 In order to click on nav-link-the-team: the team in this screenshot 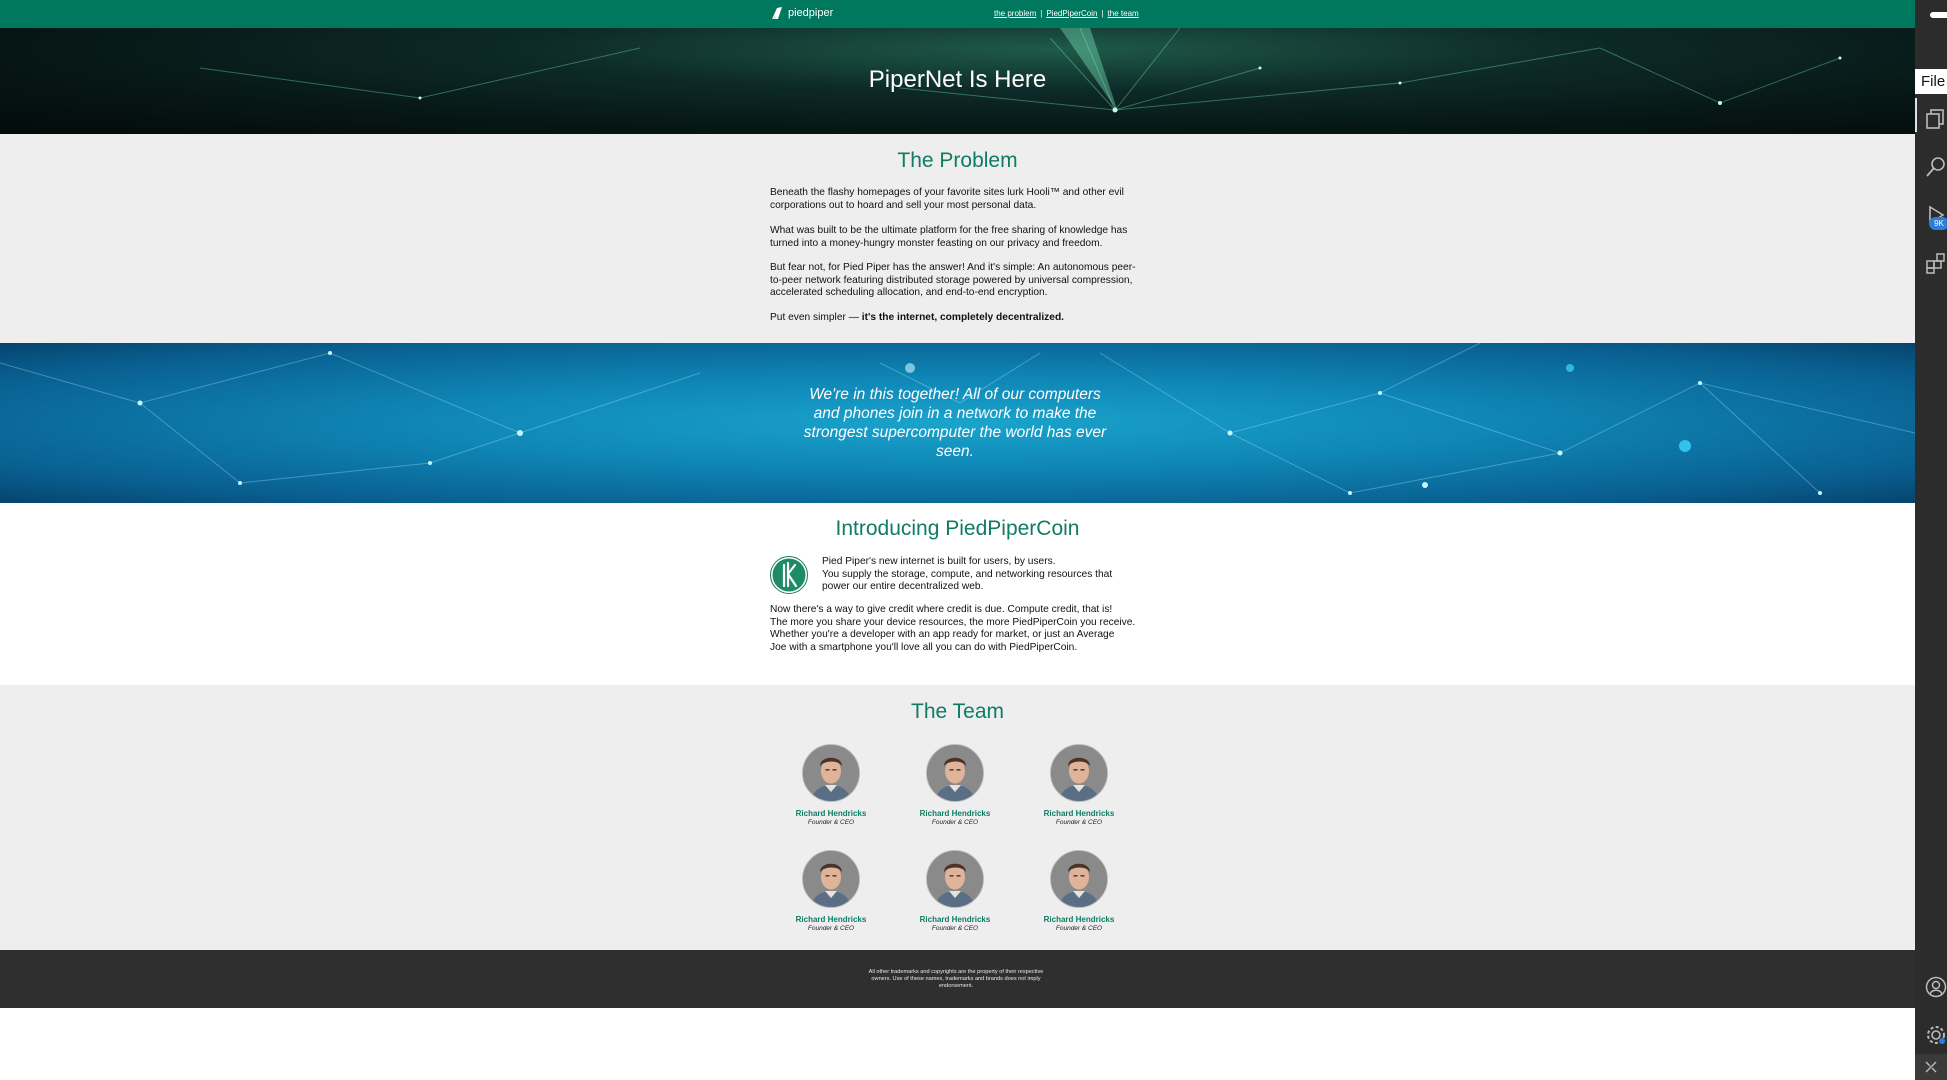, I will do `click(1123, 13)`.